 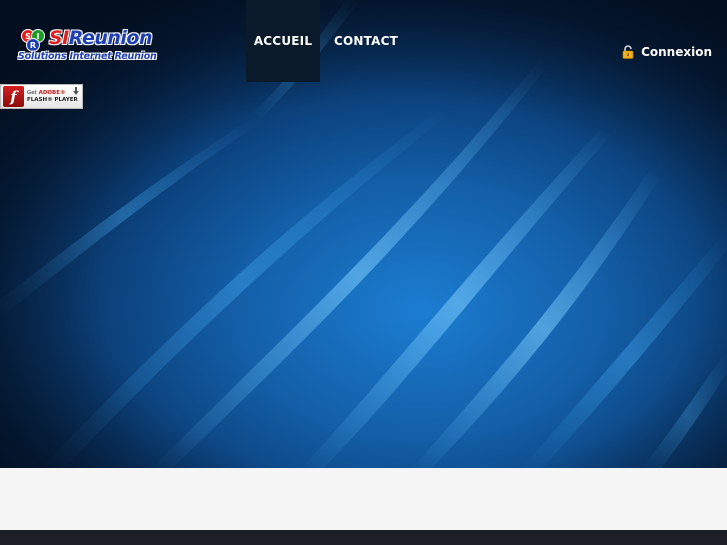 What do you see at coordinates (363, 499) in the screenshot?
I see `content-band` at bounding box center [363, 499].